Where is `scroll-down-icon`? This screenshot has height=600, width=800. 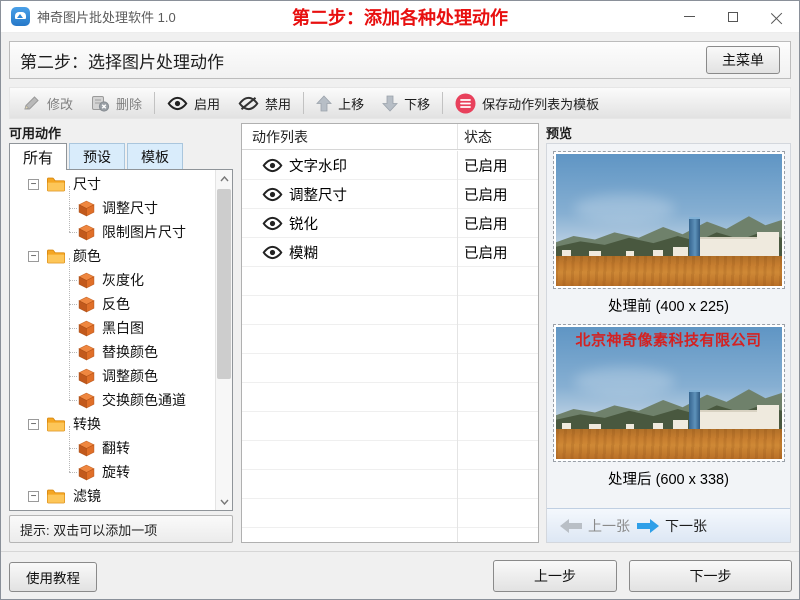 scroll-down-icon is located at coordinates (224, 501).